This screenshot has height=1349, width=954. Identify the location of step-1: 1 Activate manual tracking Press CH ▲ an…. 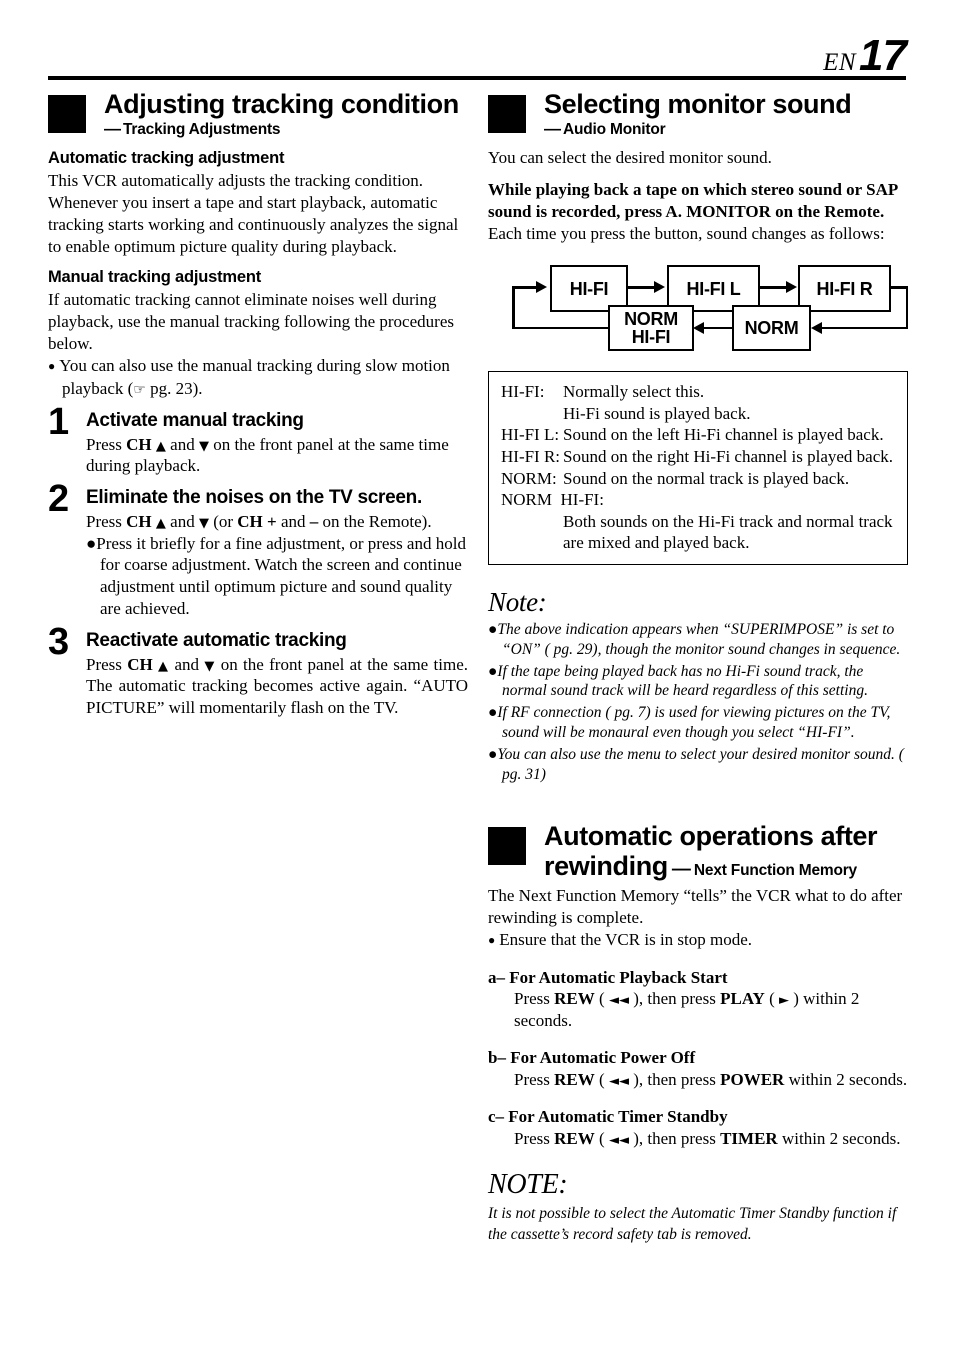
(258, 440).